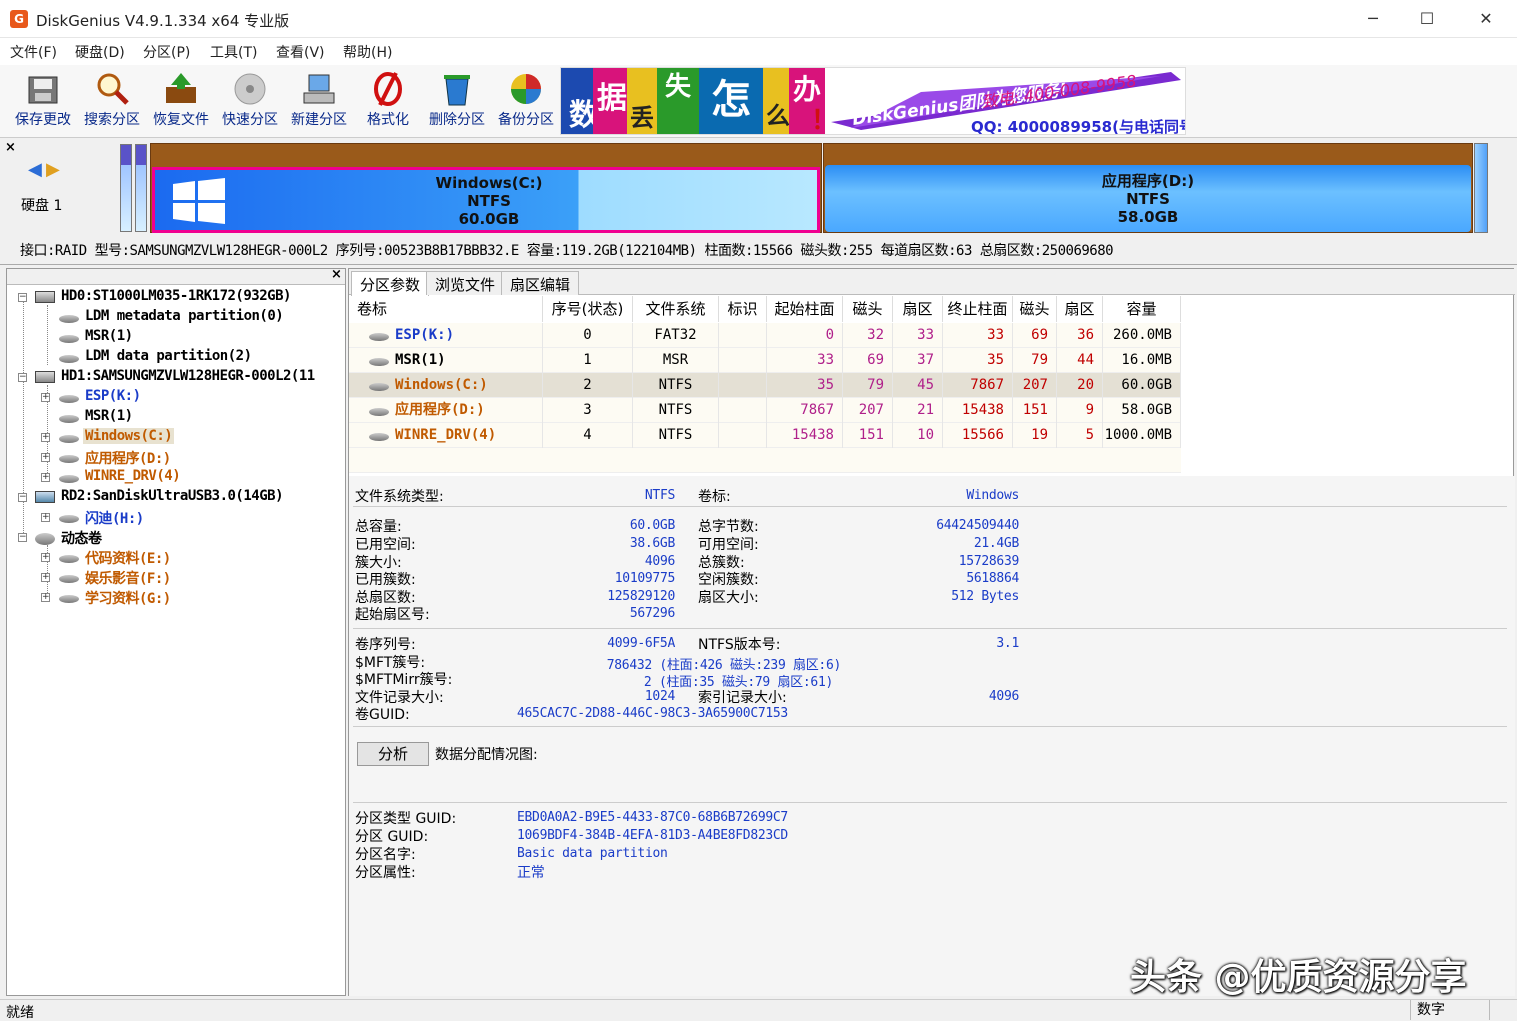 This screenshot has width=1517, height=1021. Describe the element at coordinates (128, 458) in the screenshot. I see `tree-node-apps-d: 应用程序(D:)` at that location.